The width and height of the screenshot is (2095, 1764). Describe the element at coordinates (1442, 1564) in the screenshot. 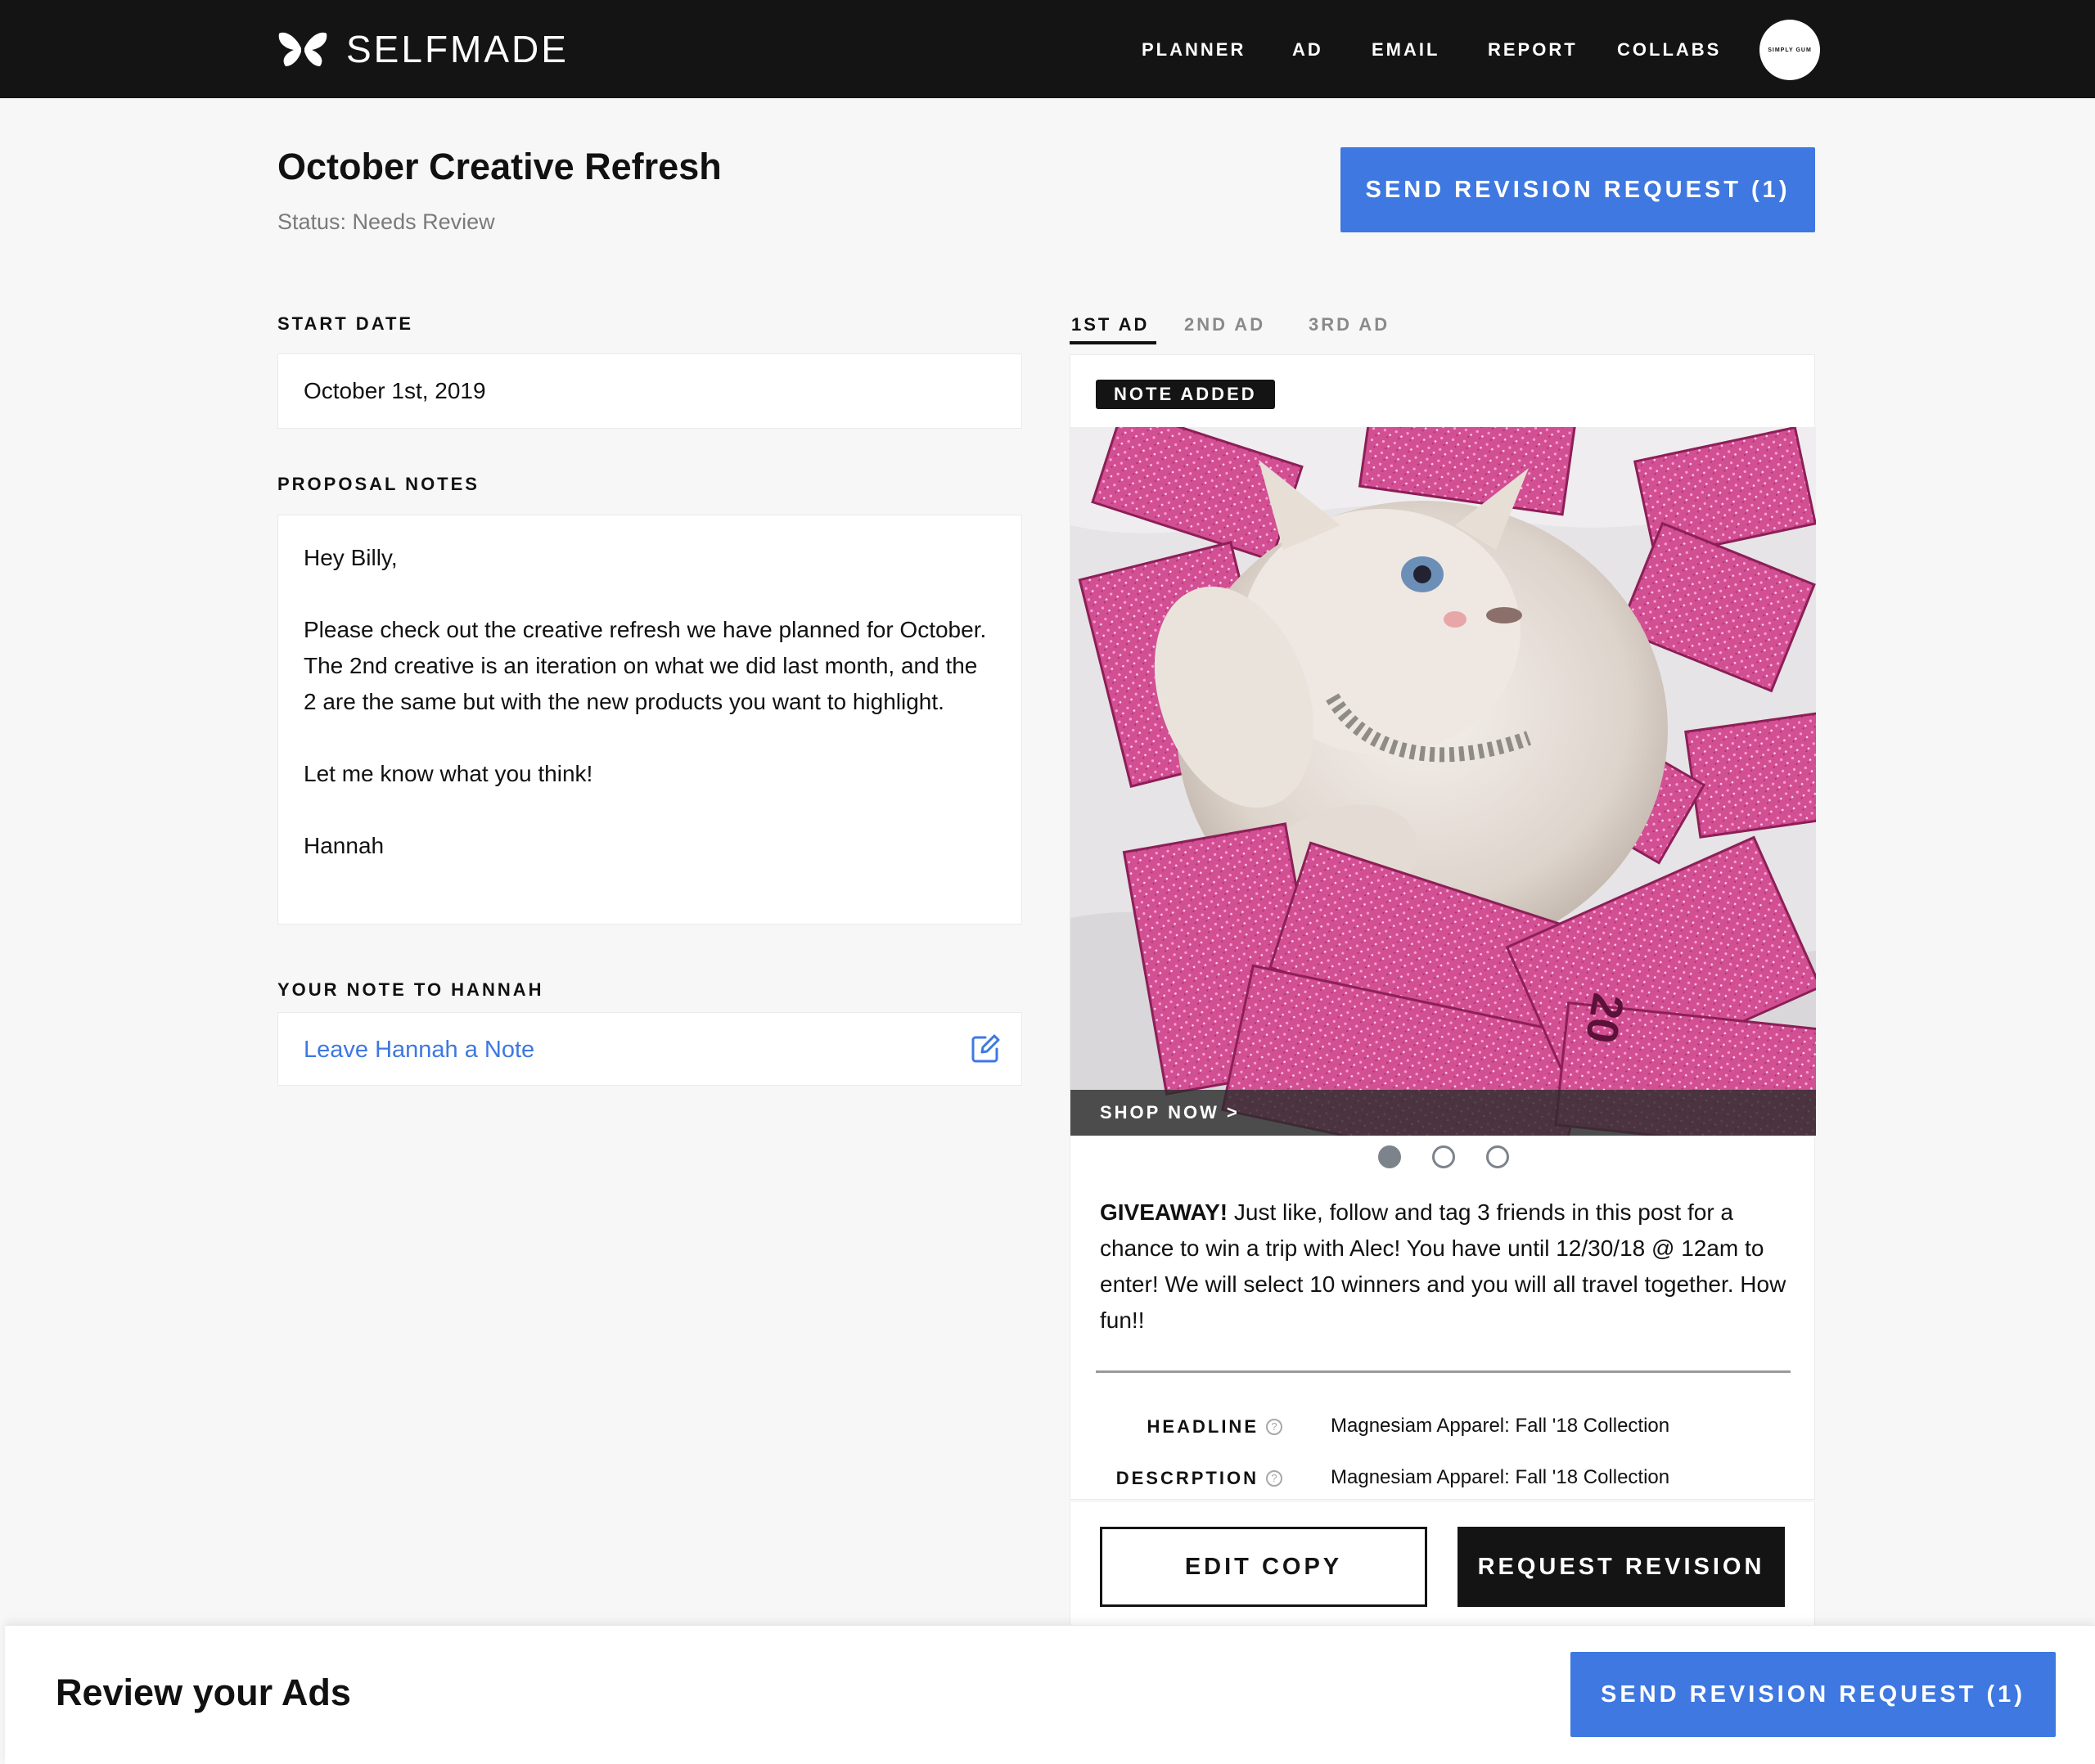

I see `ad-actions: EDIT COPY REQUEST REVISION` at that location.